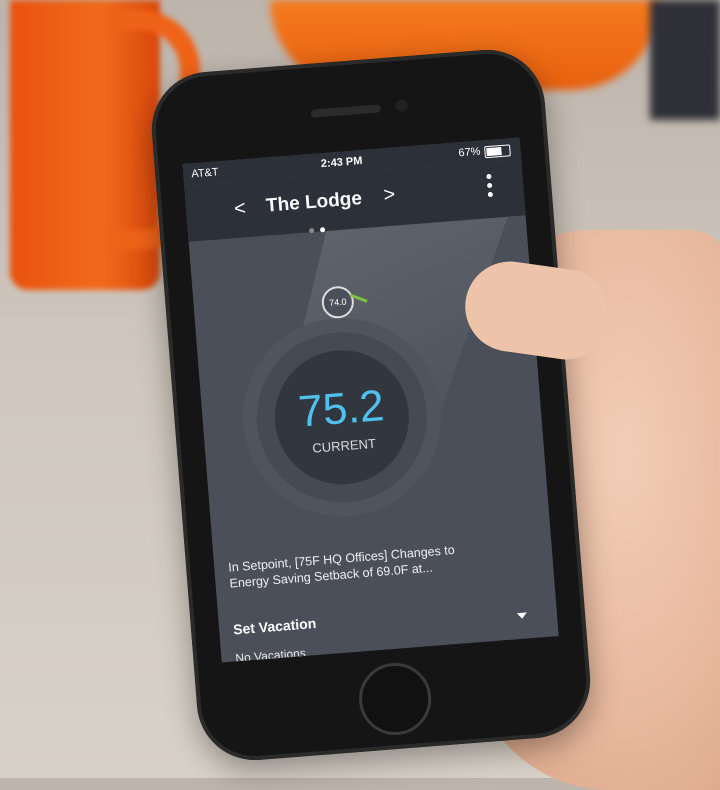 The width and height of the screenshot is (720, 790). I want to click on battery-percent: 67%, so click(469, 152).